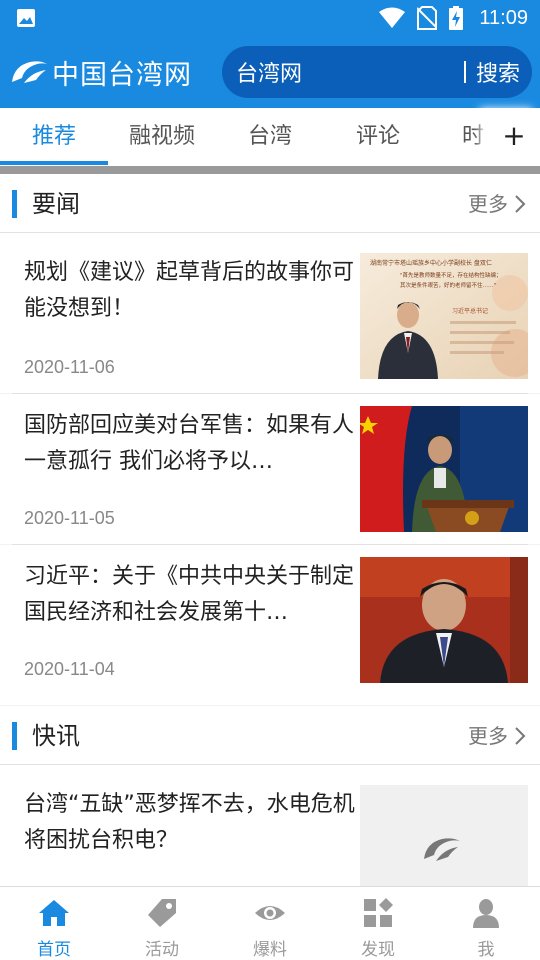 The image size is (540, 960). I want to click on nav-label: 我, so click(486, 950).